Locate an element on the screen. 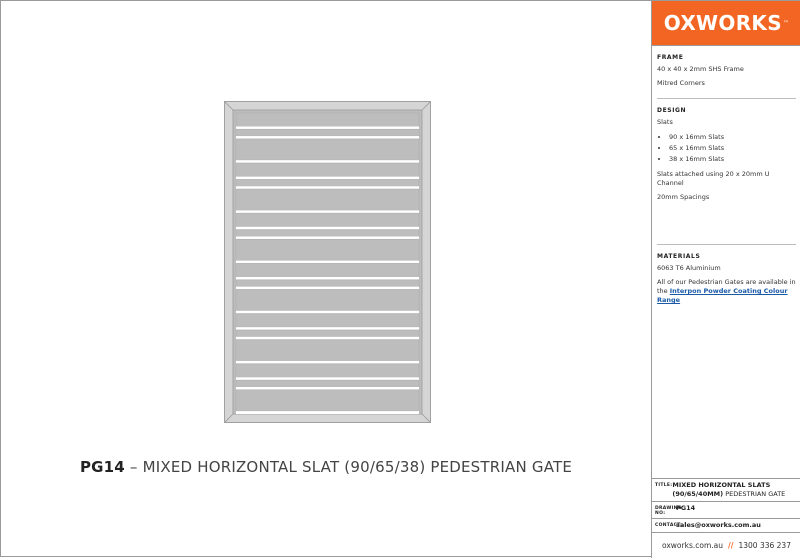 Image resolution: width=800 pixels, height=558 pixels. frame-line: 40 x 40 x 2mm SHS Frame is located at coordinates (700, 69).